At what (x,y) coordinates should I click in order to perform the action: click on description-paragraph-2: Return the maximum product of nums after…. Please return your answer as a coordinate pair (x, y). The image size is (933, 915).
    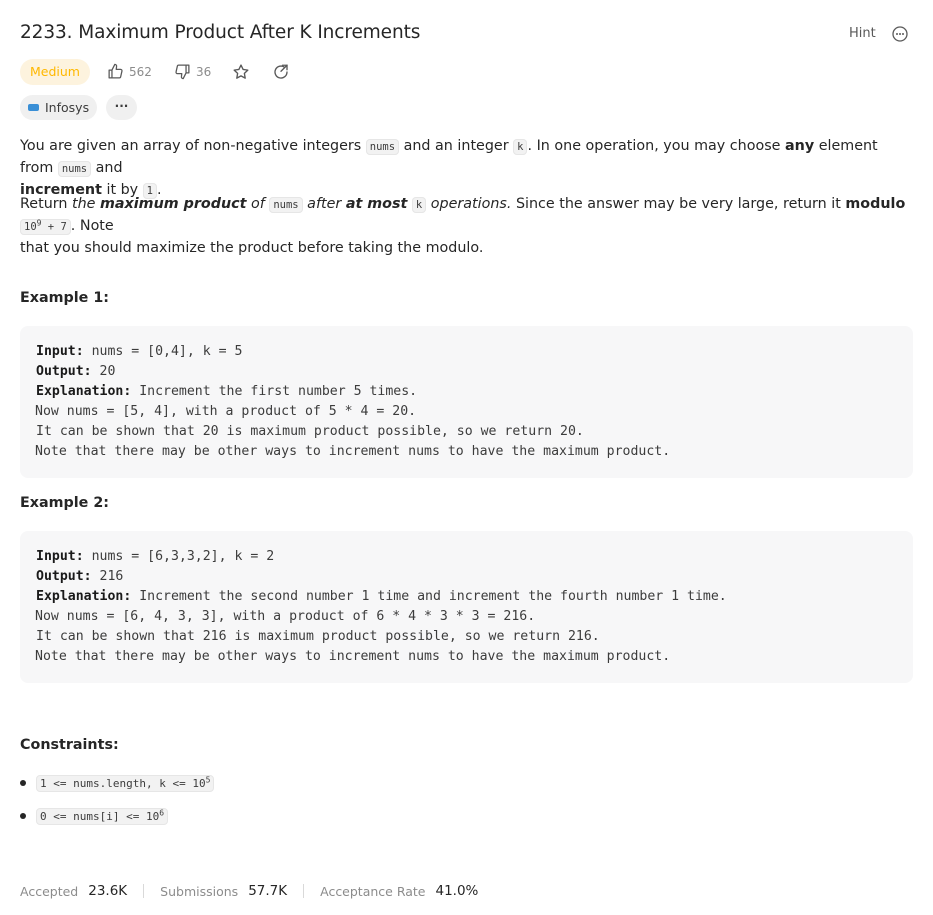
    Looking at the image, I should click on (463, 226).